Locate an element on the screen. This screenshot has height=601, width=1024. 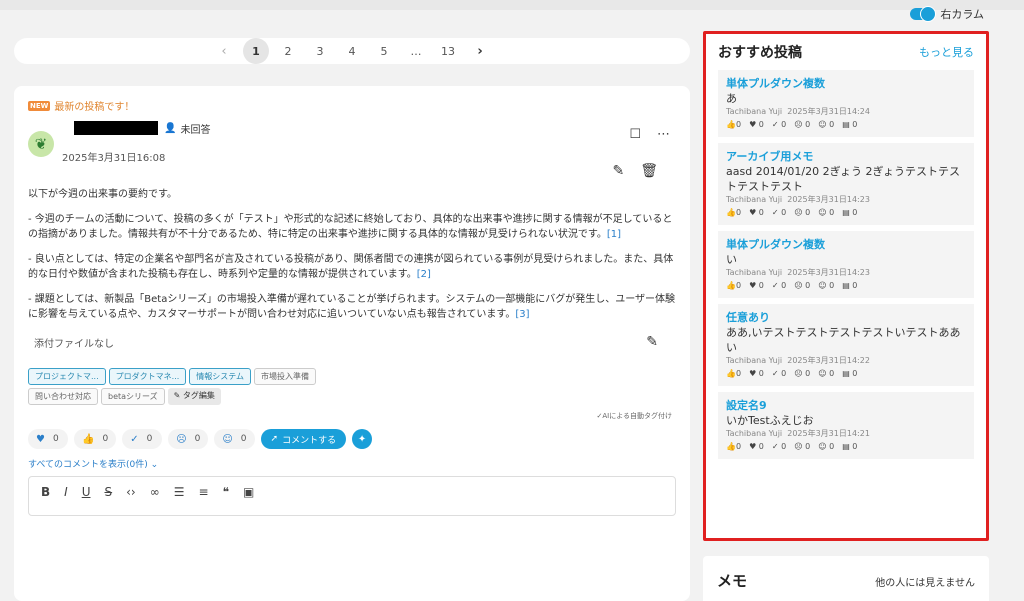
item-meta: Tachibana Yuji 2025年3月31日14:22 is located at coordinates (798, 360).